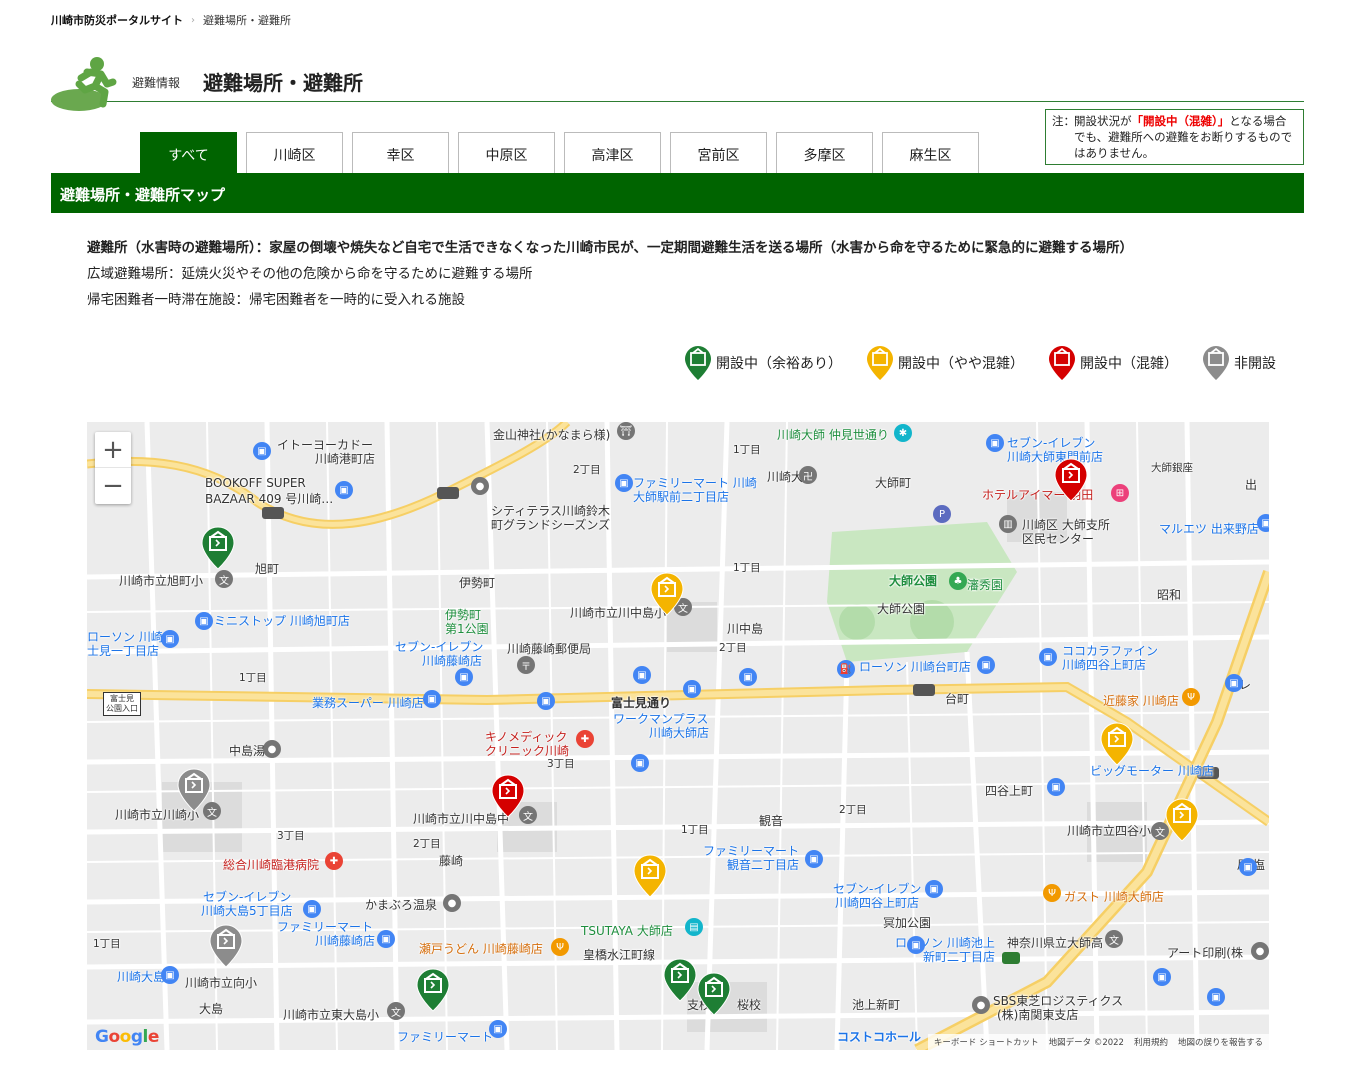 The image size is (1358, 1069). Describe the element at coordinates (400, 152) in the screenshot. I see `tab-saiwai-ku: 幸区` at that location.